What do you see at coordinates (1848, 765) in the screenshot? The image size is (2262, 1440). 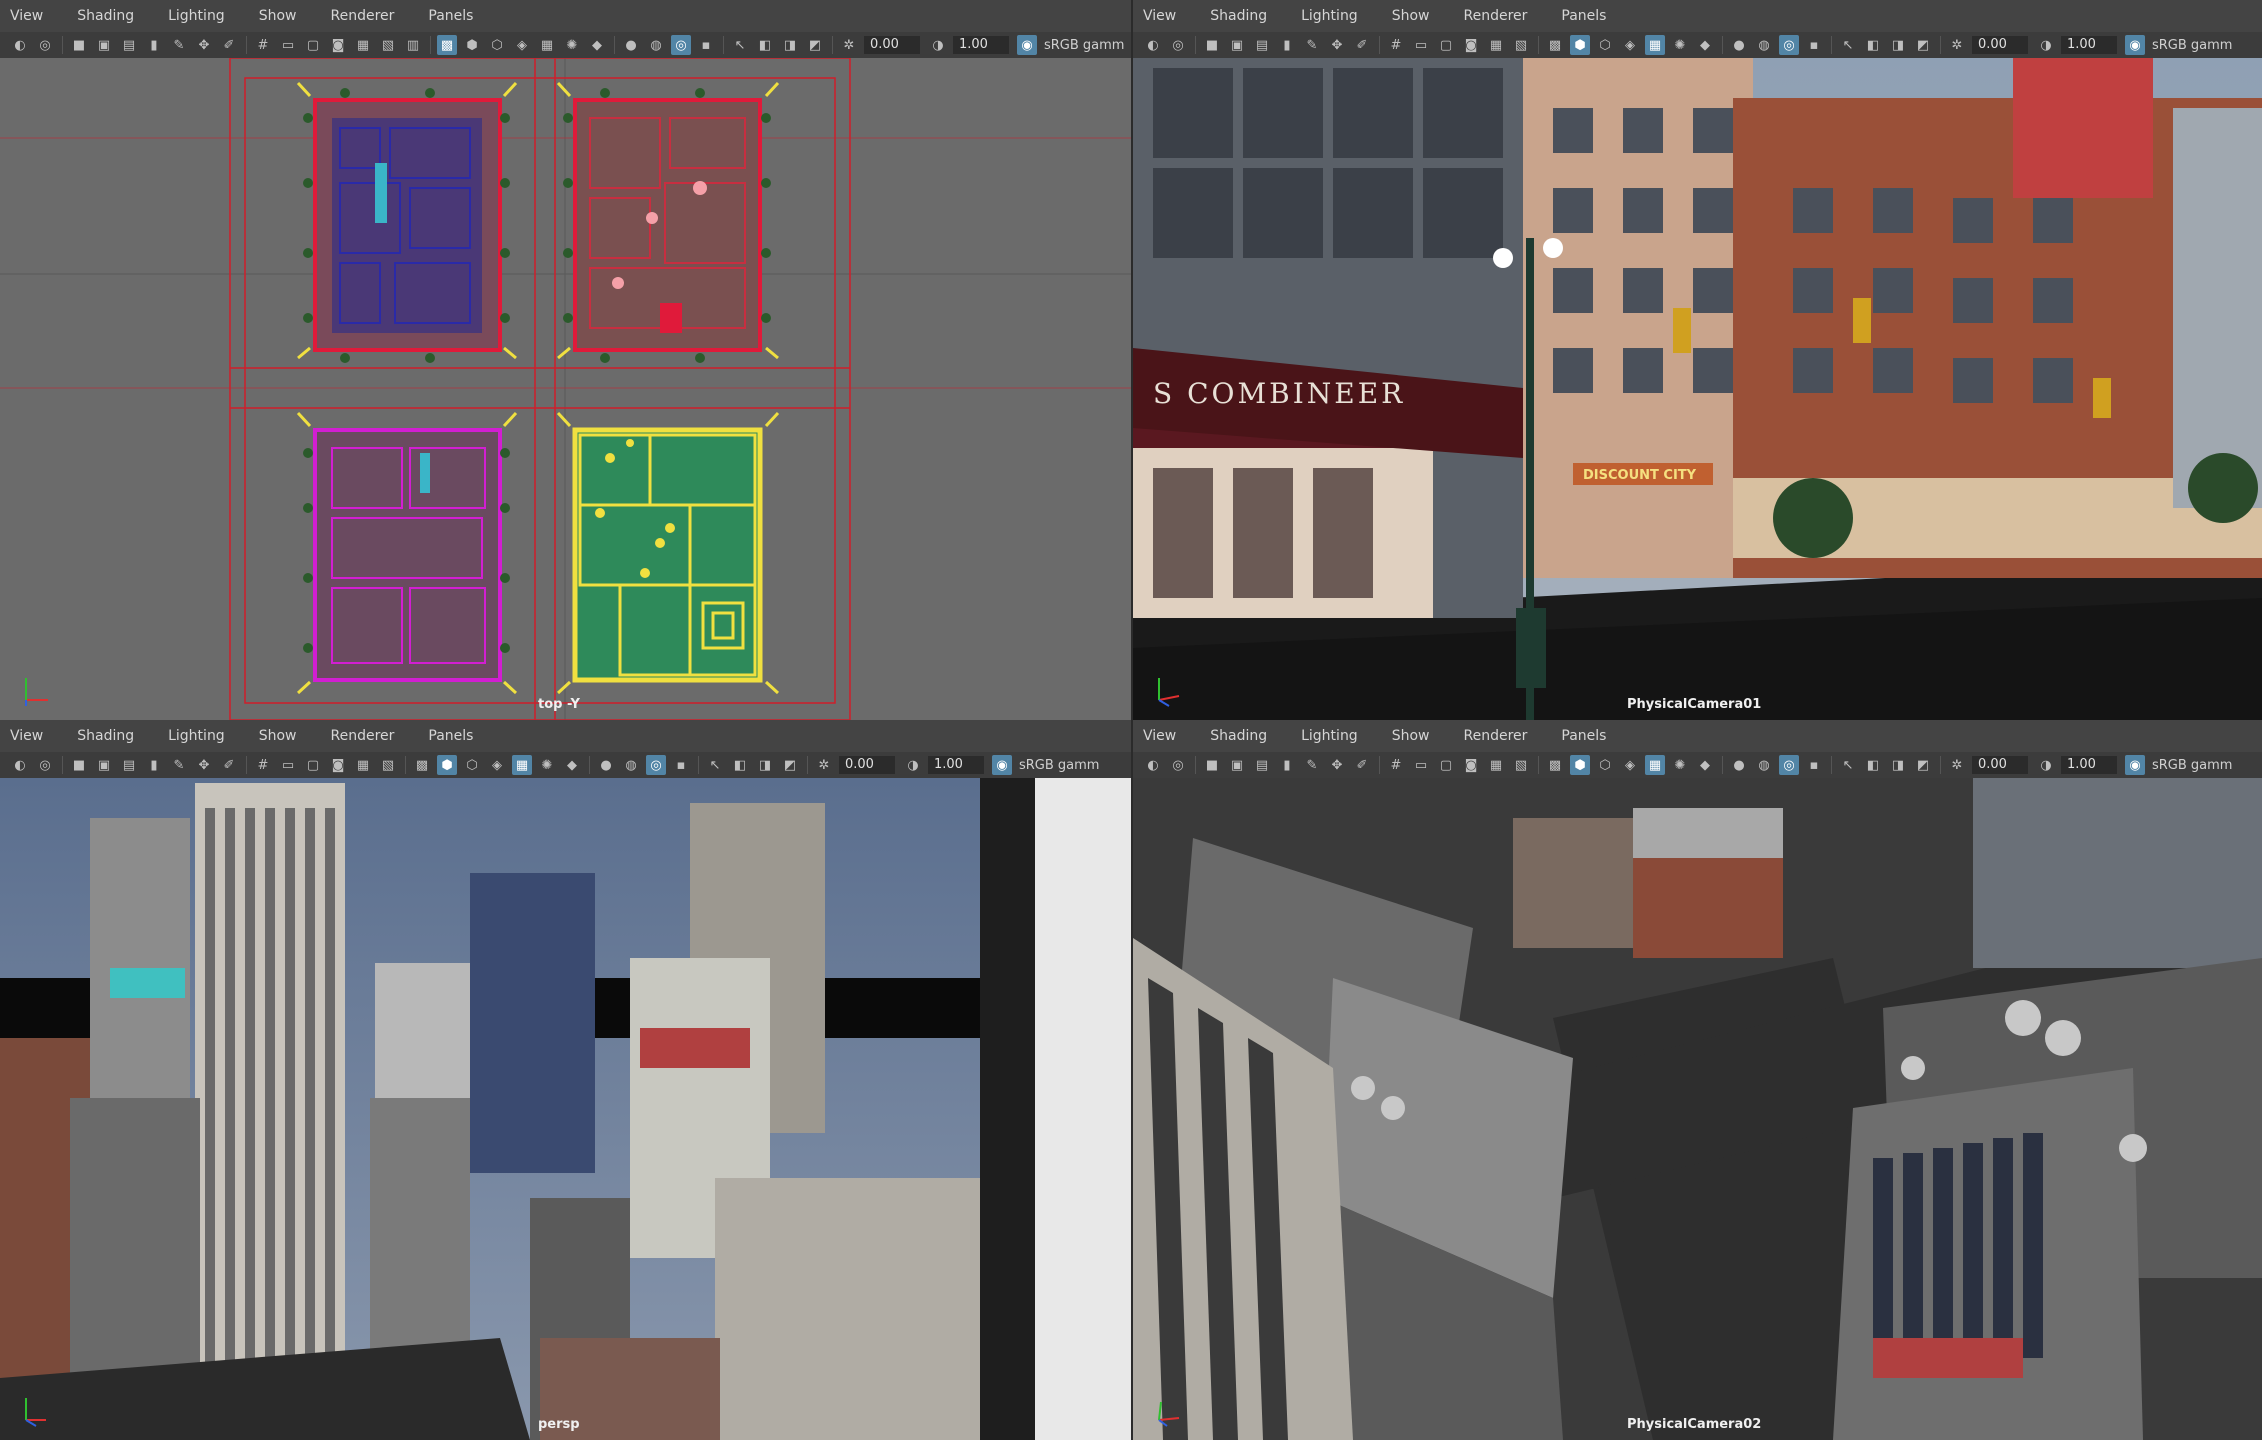 I see `isolate-select-icon: ↖` at bounding box center [1848, 765].